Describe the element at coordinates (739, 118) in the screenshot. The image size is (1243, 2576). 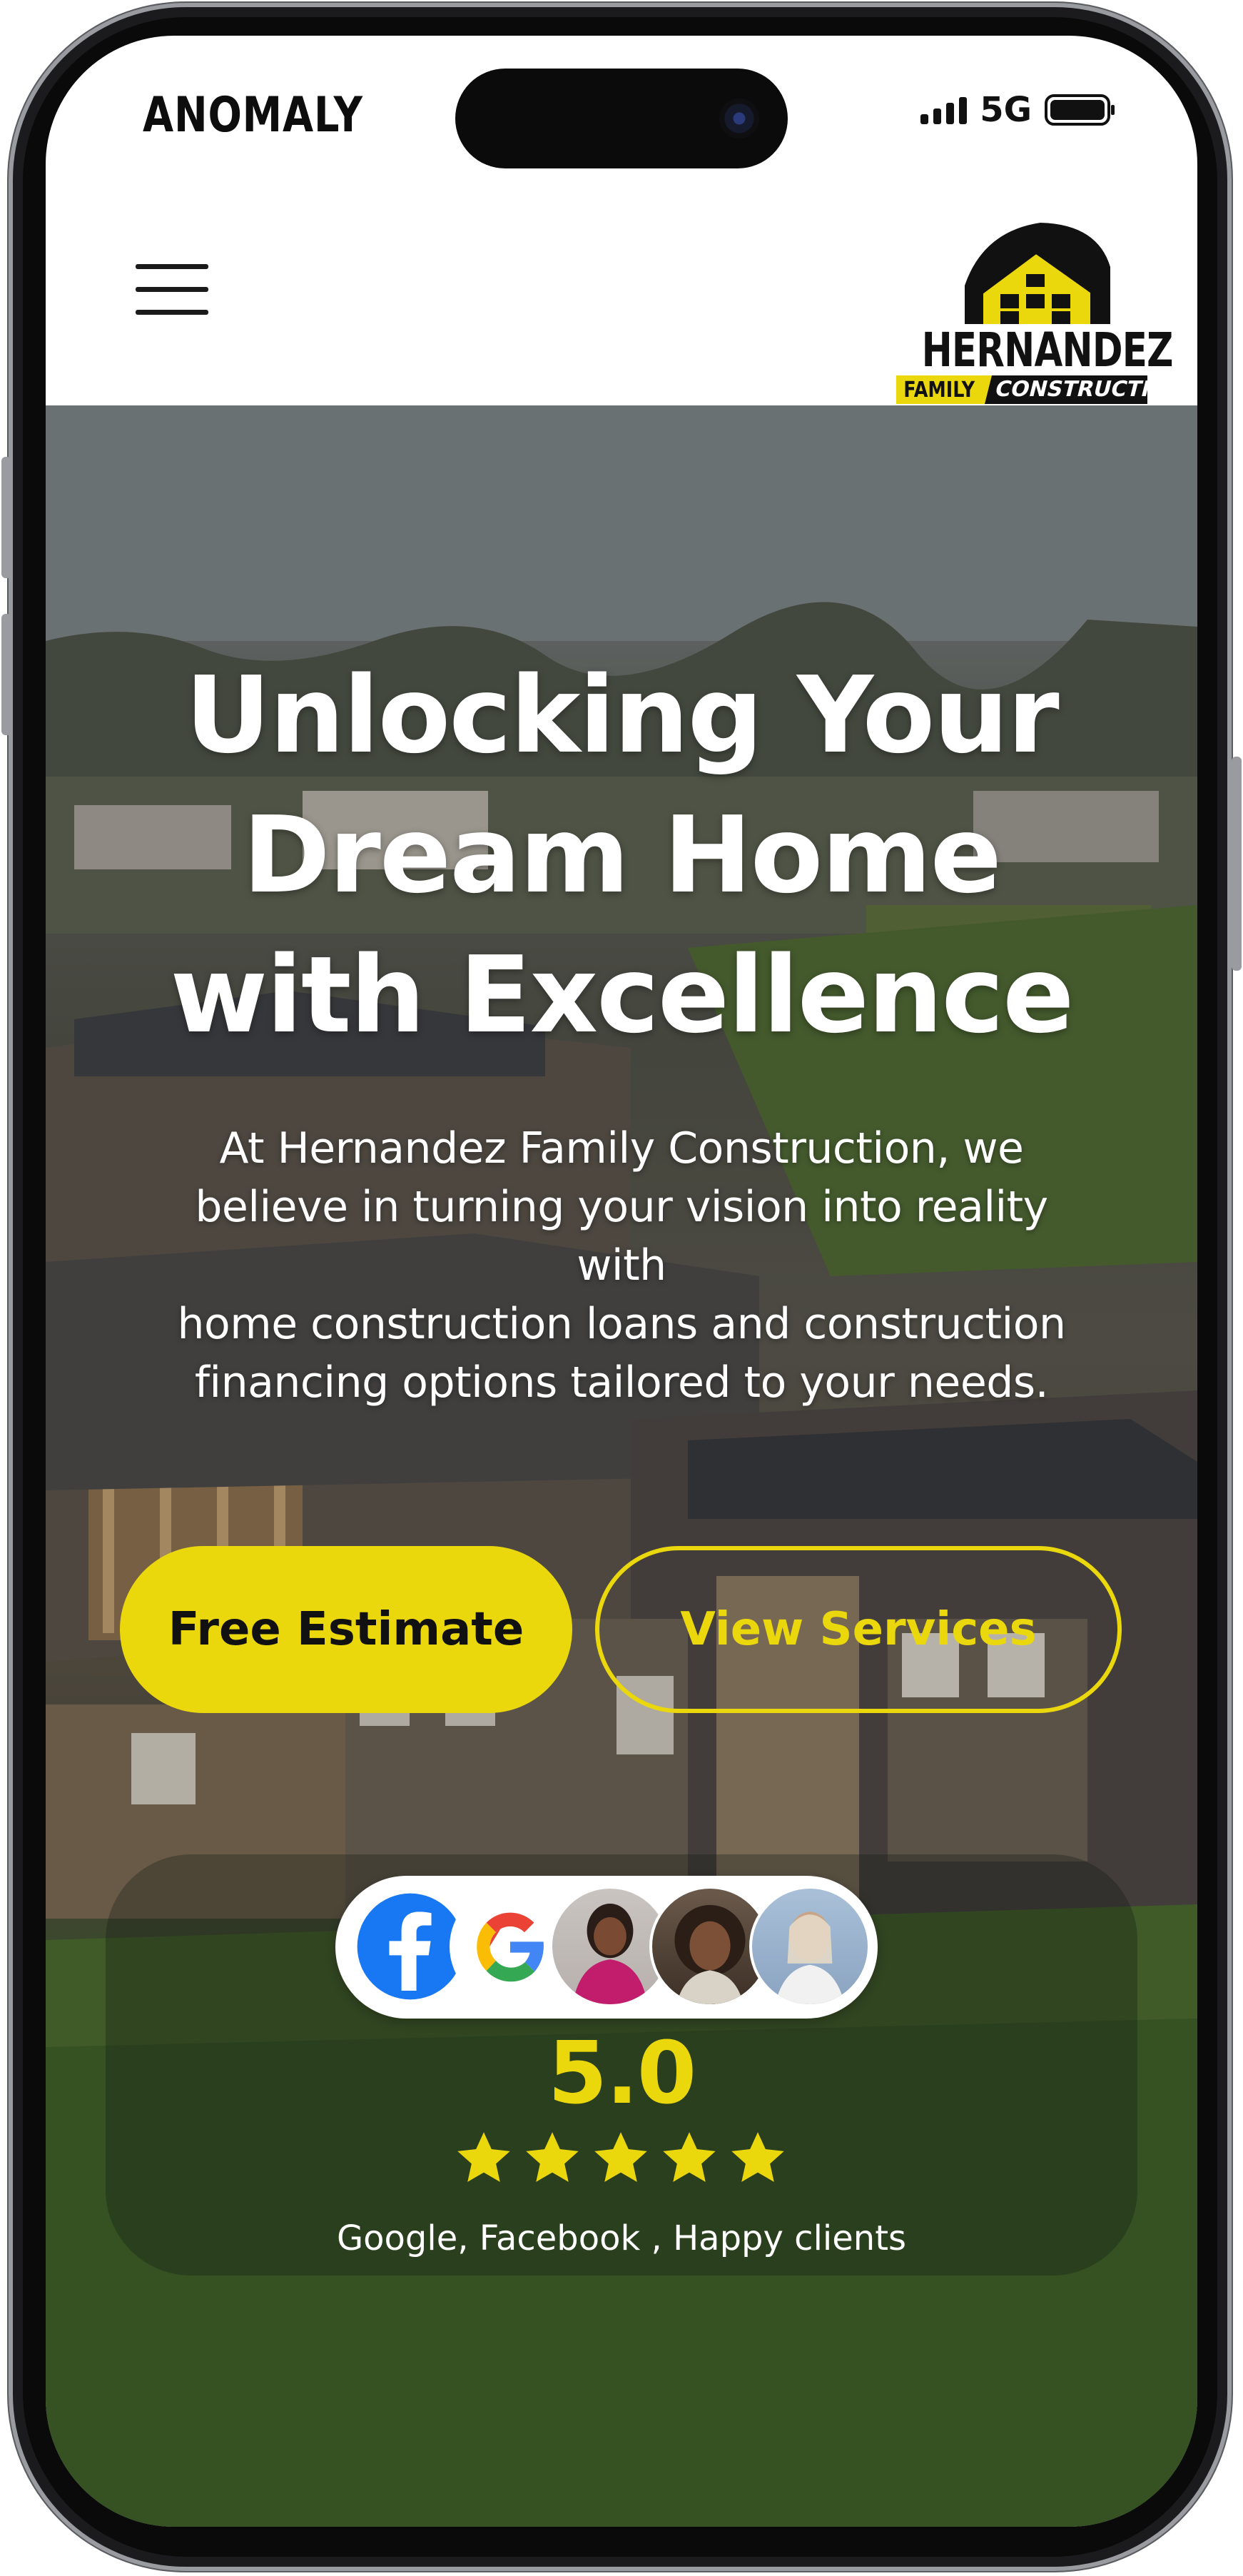
I see `camera-icon` at that location.